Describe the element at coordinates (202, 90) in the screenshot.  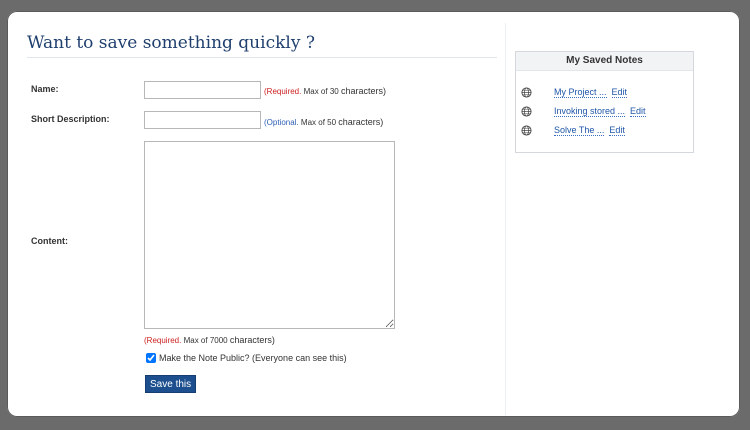
I see `name-input` at that location.